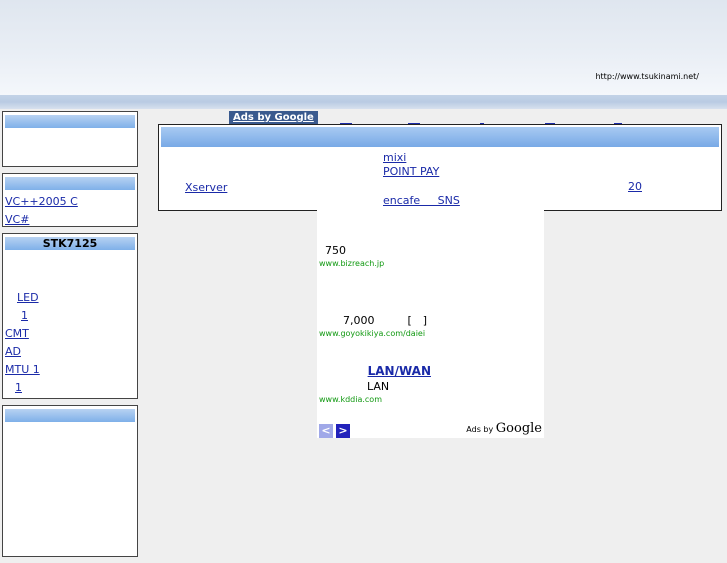 This screenshot has height=563, width=727. What do you see at coordinates (385, 320) in the screenshot?
I see `ad-text: 7,000 [ ]` at bounding box center [385, 320].